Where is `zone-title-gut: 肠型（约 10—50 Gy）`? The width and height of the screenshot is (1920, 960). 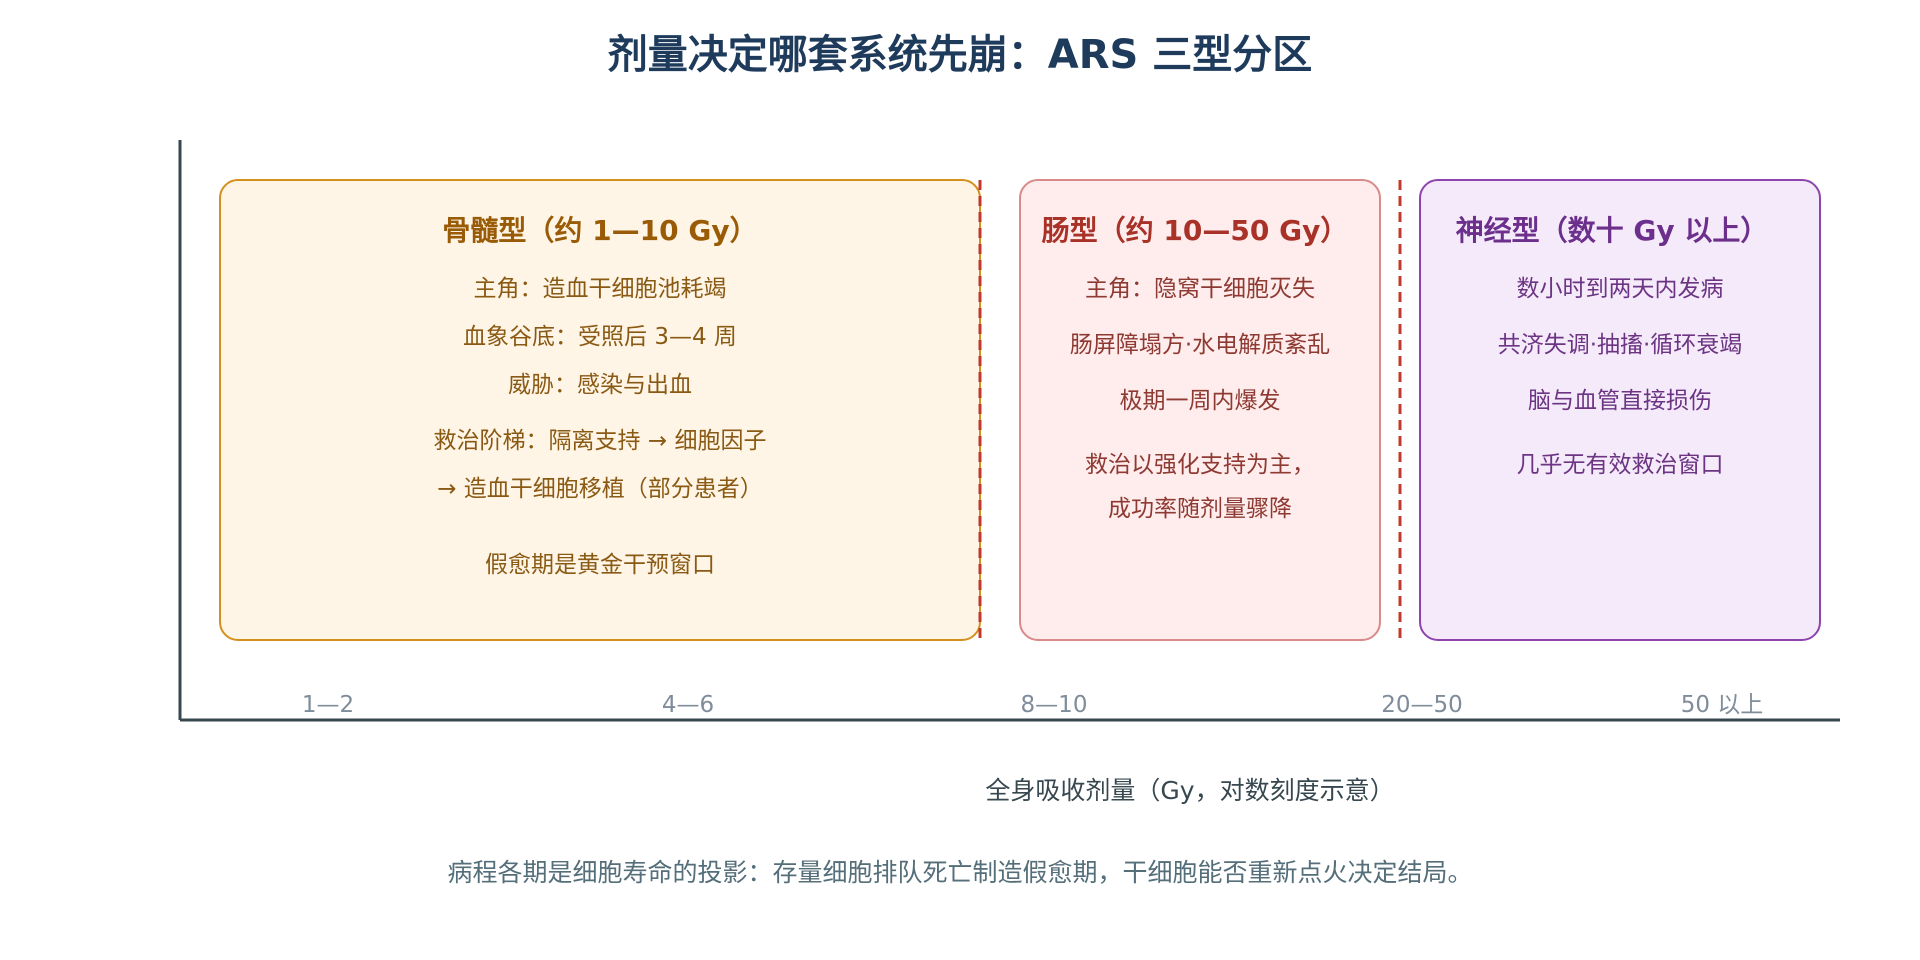 zone-title-gut: 肠型（约 10—50 Gy） is located at coordinates (1195, 230).